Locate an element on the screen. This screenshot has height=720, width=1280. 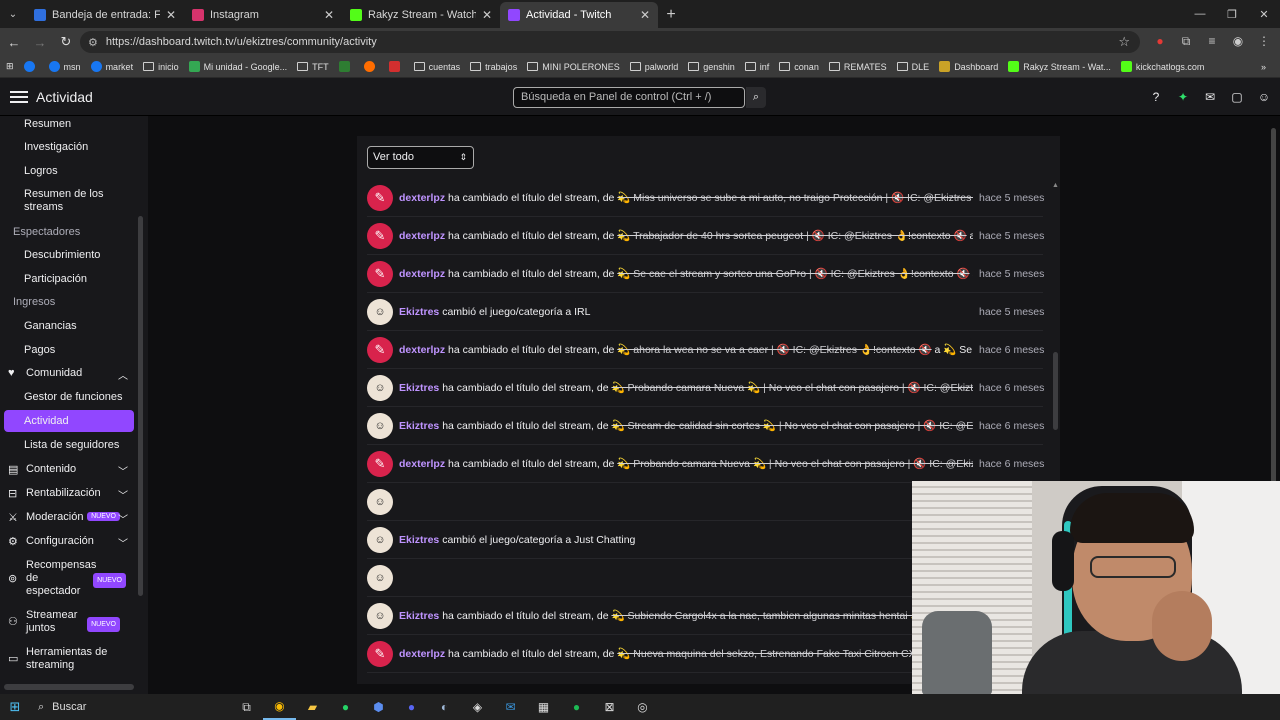
bookmark-inf: inf is located at coordinates (756, 67).